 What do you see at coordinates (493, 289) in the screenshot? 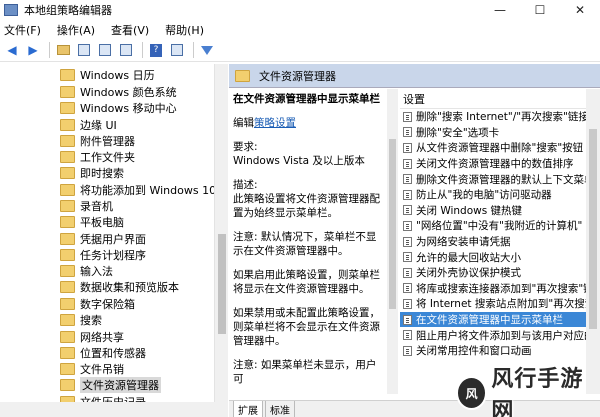
I see `setting-row: 将库或搜索连接器添加到"再次搜索"链接` at bounding box center [493, 289].